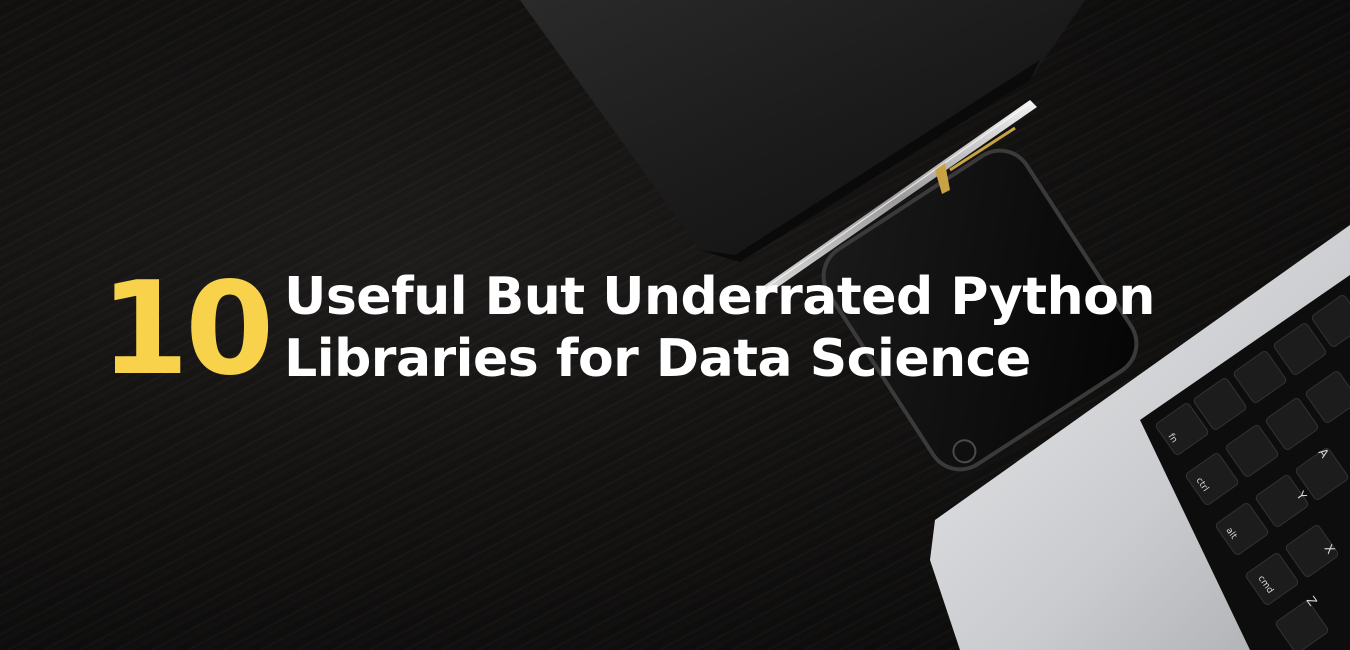  I want to click on headline-line-1: Useful But Underrated Python, so click(719, 297).